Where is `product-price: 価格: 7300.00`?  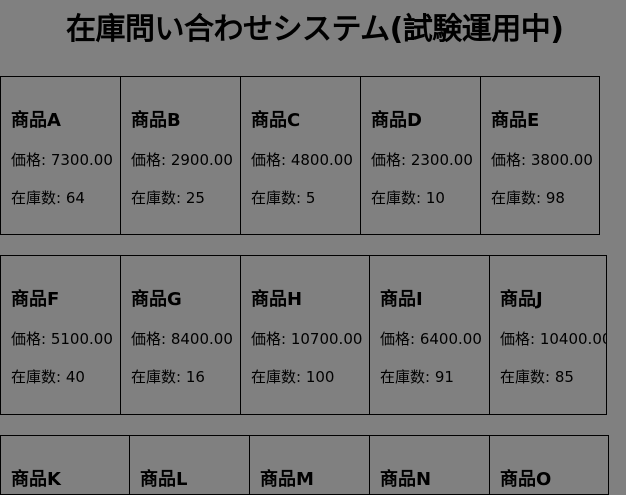 product-price: 価格: 7300.00 is located at coordinates (62, 160).